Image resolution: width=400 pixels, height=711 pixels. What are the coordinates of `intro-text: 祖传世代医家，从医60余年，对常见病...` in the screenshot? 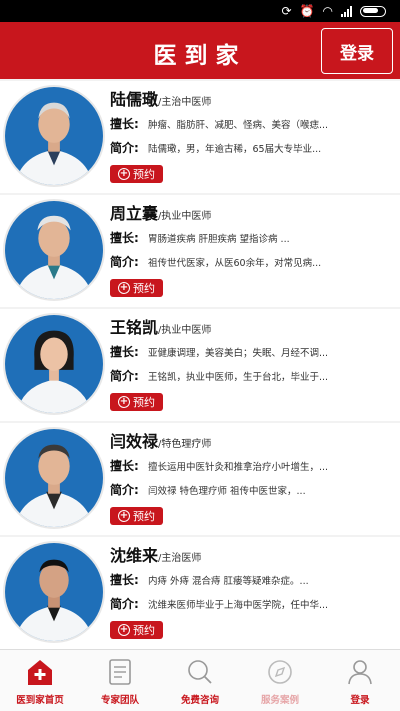 It's located at (235, 263).